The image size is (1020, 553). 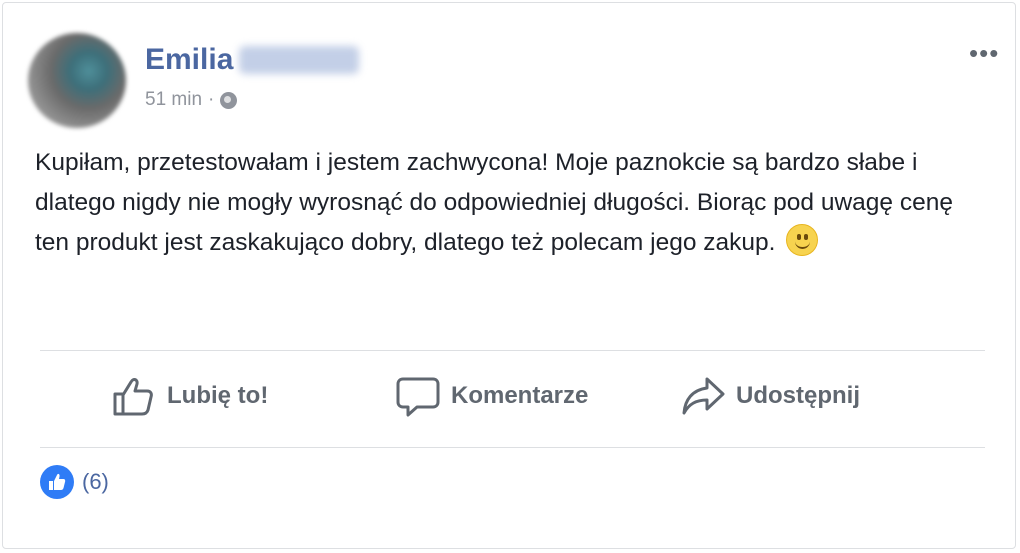 I want to click on share-button: Udostępnij, so click(x=770, y=396).